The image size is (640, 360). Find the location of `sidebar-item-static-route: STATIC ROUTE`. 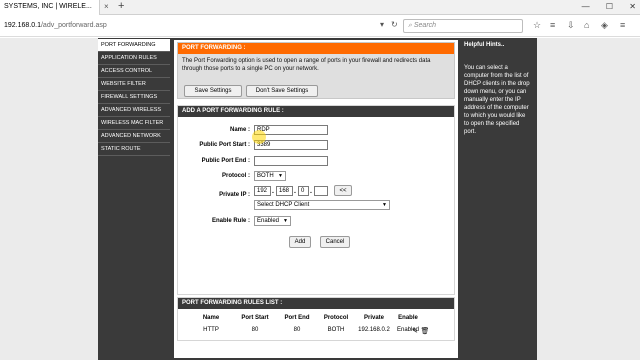

sidebar-item-static-route: STATIC ROUTE is located at coordinates (134, 149).